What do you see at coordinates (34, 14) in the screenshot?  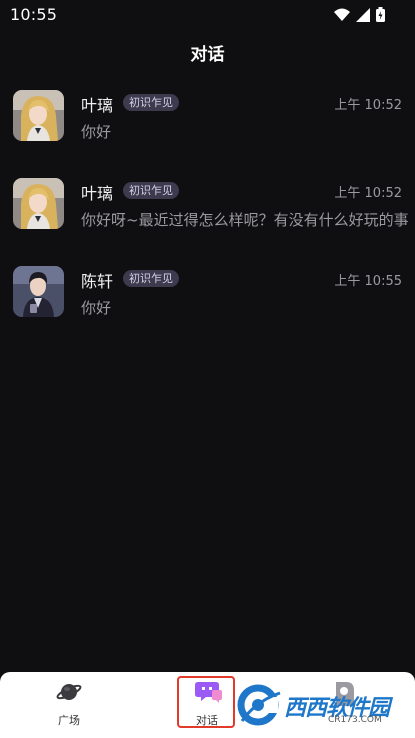 I see `status-time: 10:55` at bounding box center [34, 14].